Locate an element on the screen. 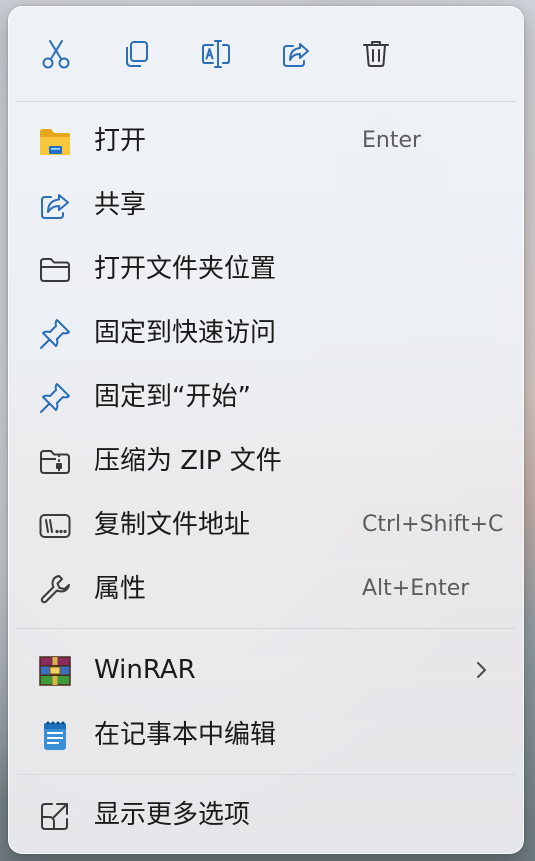  menu-item-pin-start: 固定到“开始” is located at coordinates (267, 397).